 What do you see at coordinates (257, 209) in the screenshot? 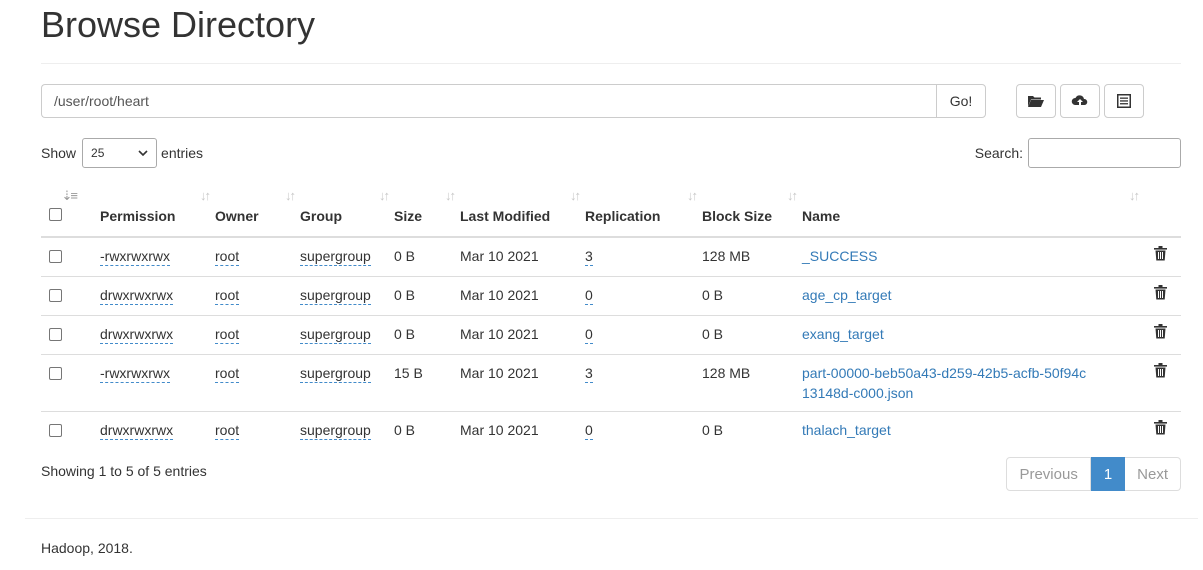
I see `column-header-owner: Owner ↓↑` at bounding box center [257, 209].